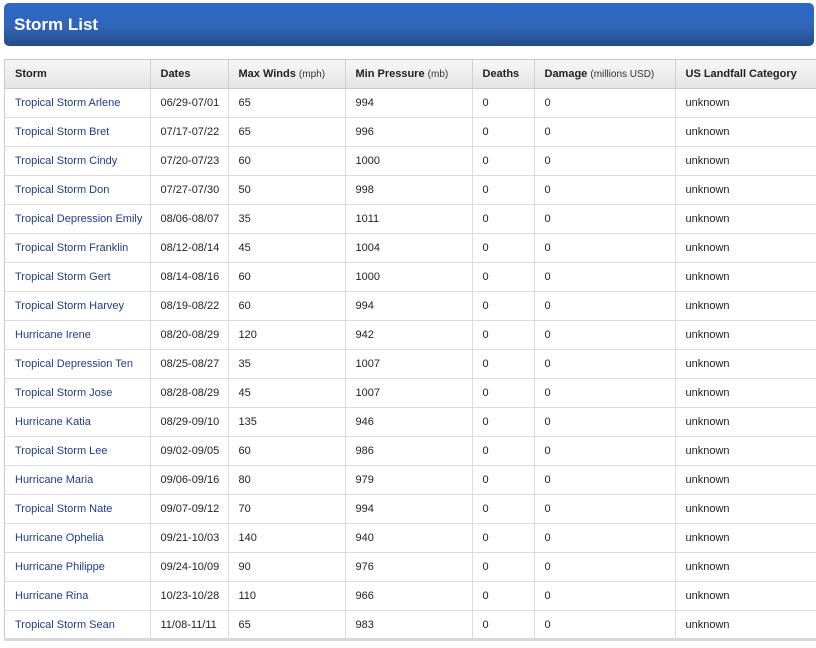 The image size is (816, 648). What do you see at coordinates (409, 24) in the screenshot?
I see `title-bar: Storm List` at bounding box center [409, 24].